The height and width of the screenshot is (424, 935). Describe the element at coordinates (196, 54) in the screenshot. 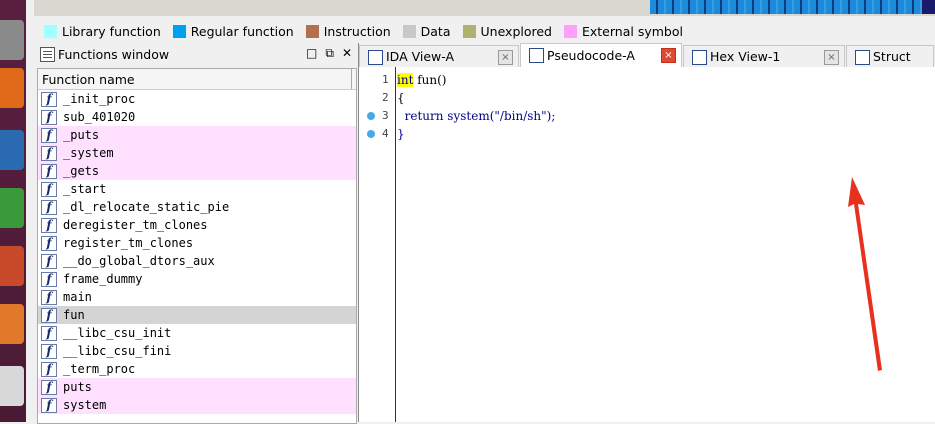

I see `functions-window-titlebar: Functions window □ ⧉ ✕` at that location.